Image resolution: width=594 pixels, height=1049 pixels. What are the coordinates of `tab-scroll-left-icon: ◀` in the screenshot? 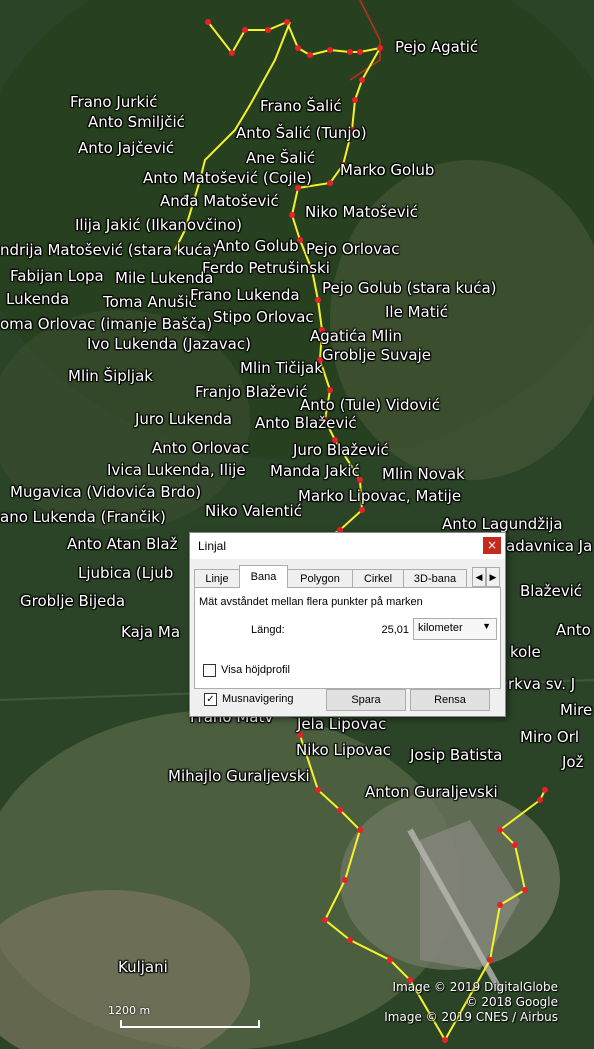 It's located at (479, 577).